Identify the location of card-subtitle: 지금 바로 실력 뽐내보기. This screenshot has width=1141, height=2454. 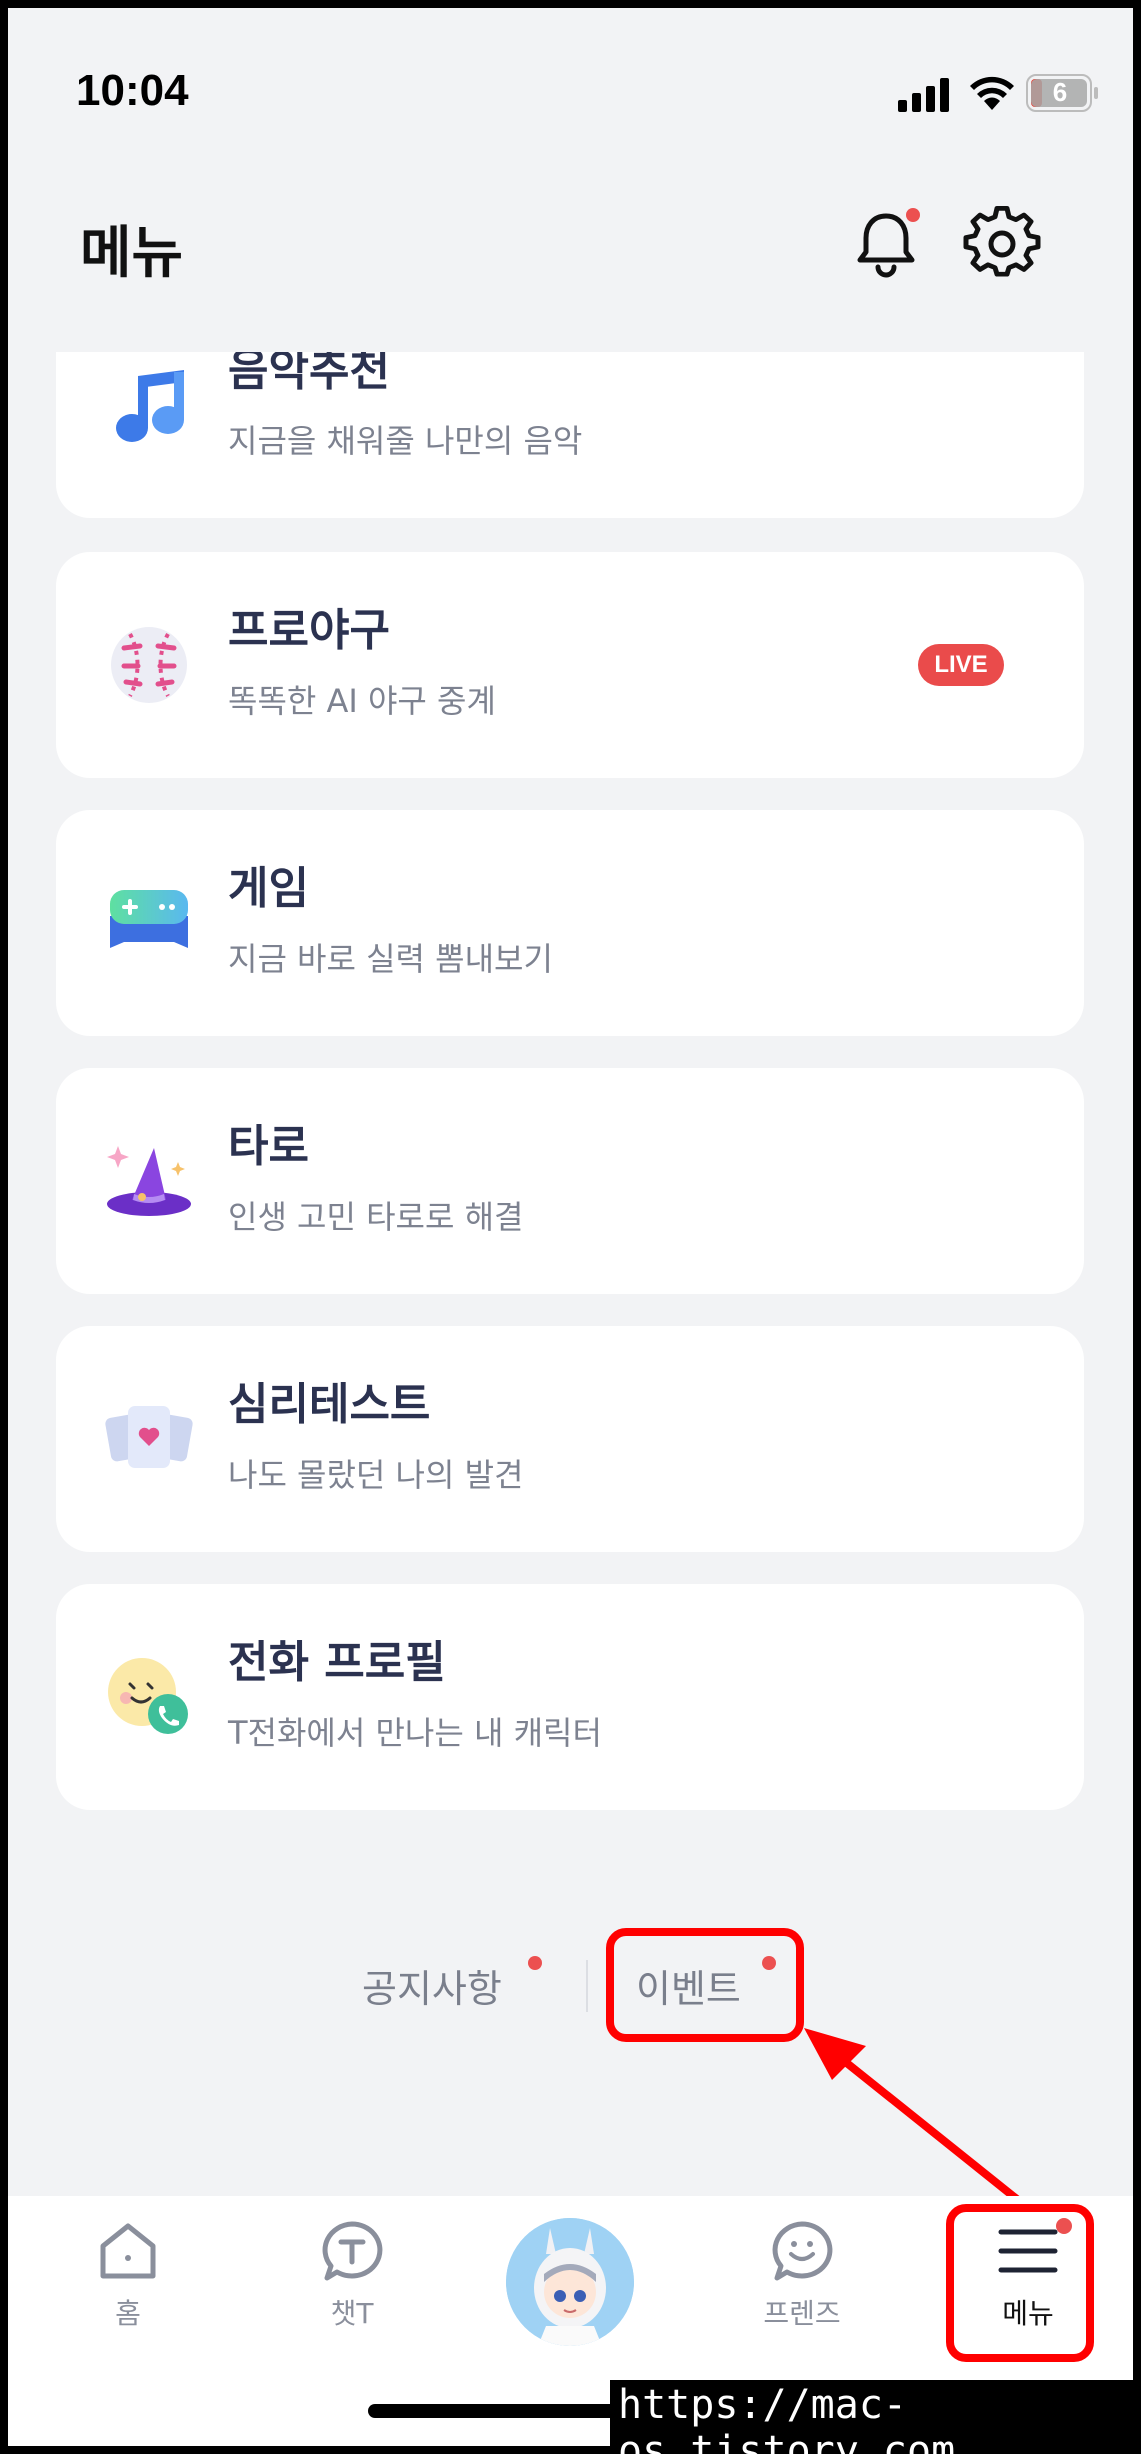
(390, 959).